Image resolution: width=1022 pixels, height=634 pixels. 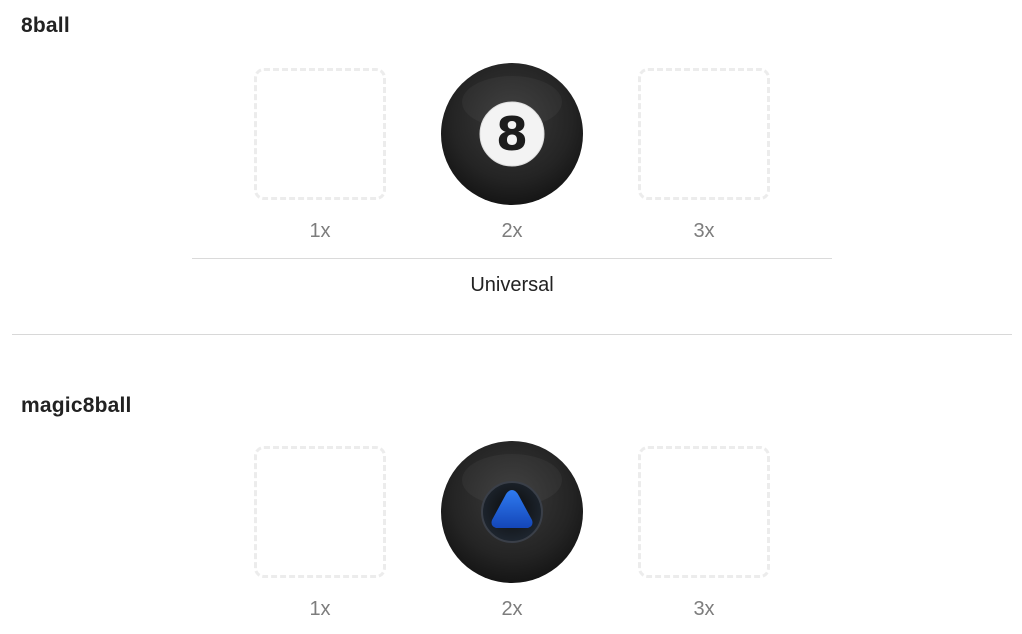 I want to click on slot-2x-filled, so click(x=512, y=512).